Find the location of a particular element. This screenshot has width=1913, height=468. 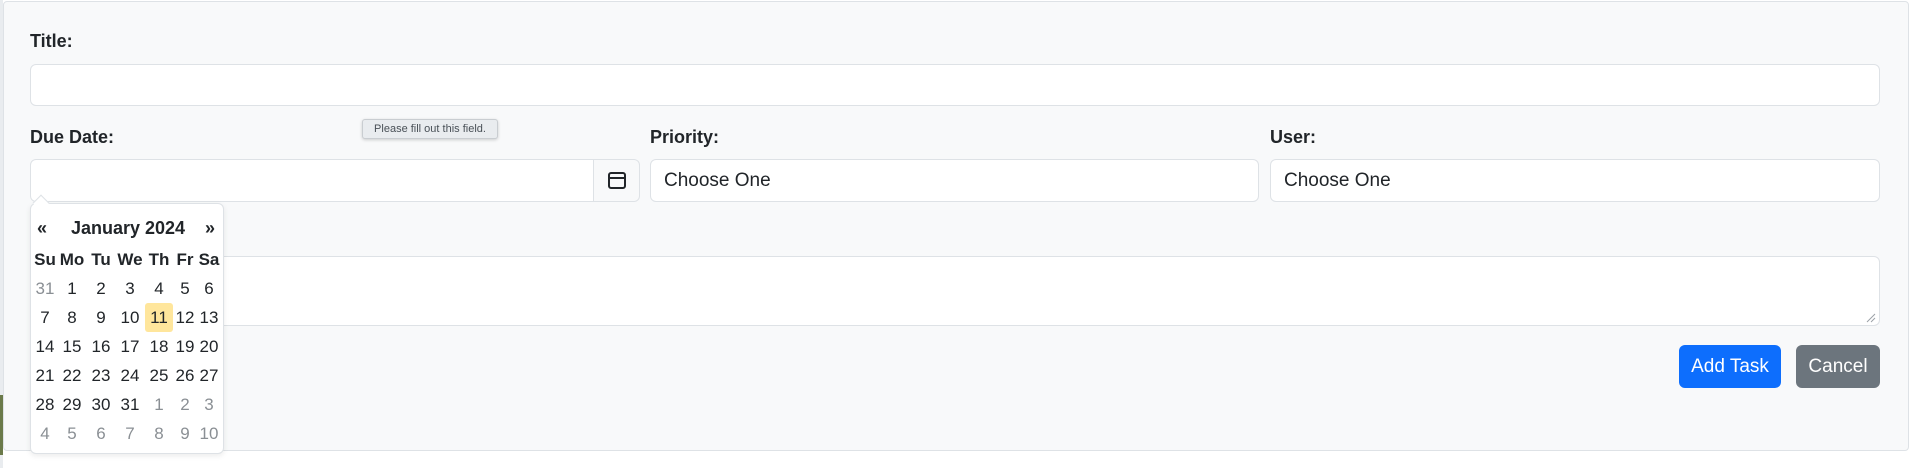

weekday-header: Tu is located at coordinates (101, 259).